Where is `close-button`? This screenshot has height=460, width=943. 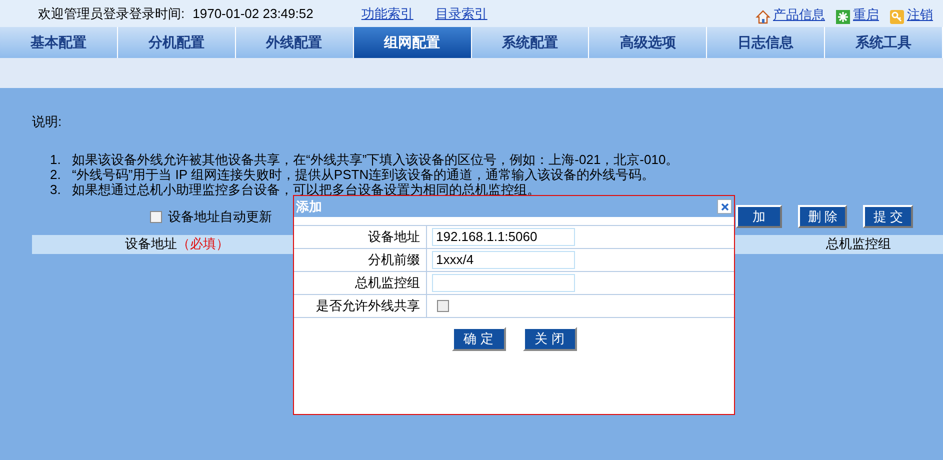
close-button is located at coordinates (724, 206).